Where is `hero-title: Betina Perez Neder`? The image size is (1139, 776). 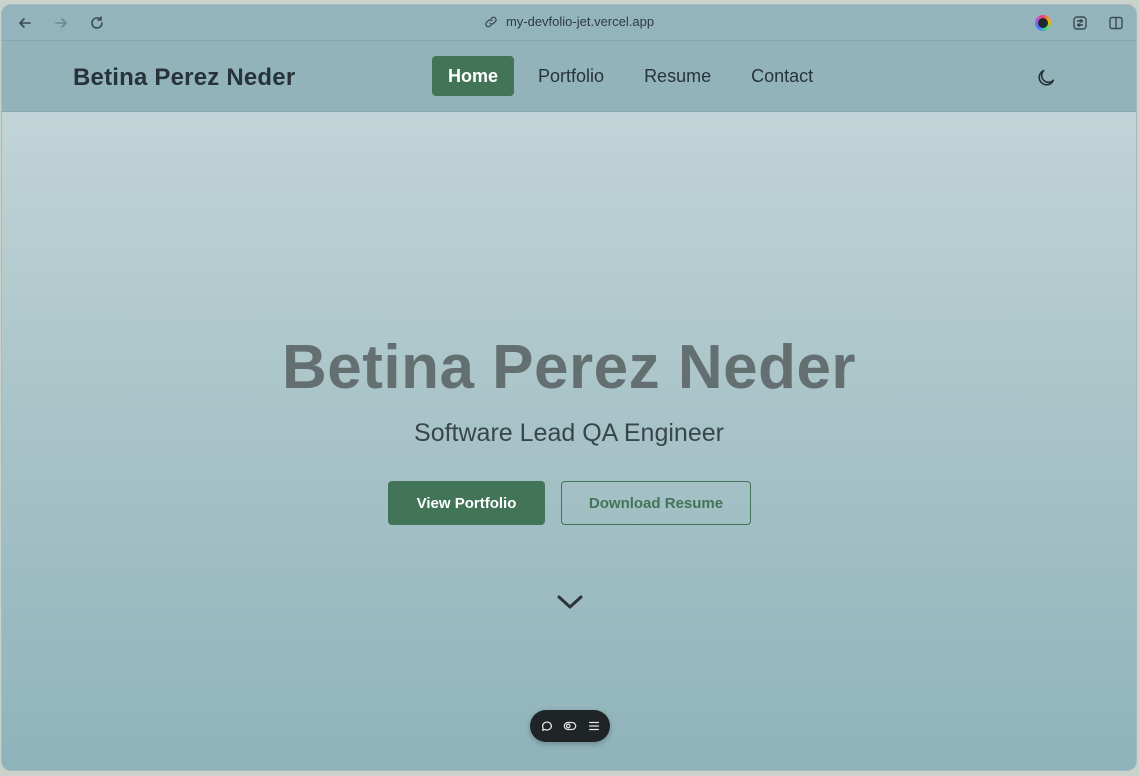
hero-title: Betina Perez Neder is located at coordinates (569, 367).